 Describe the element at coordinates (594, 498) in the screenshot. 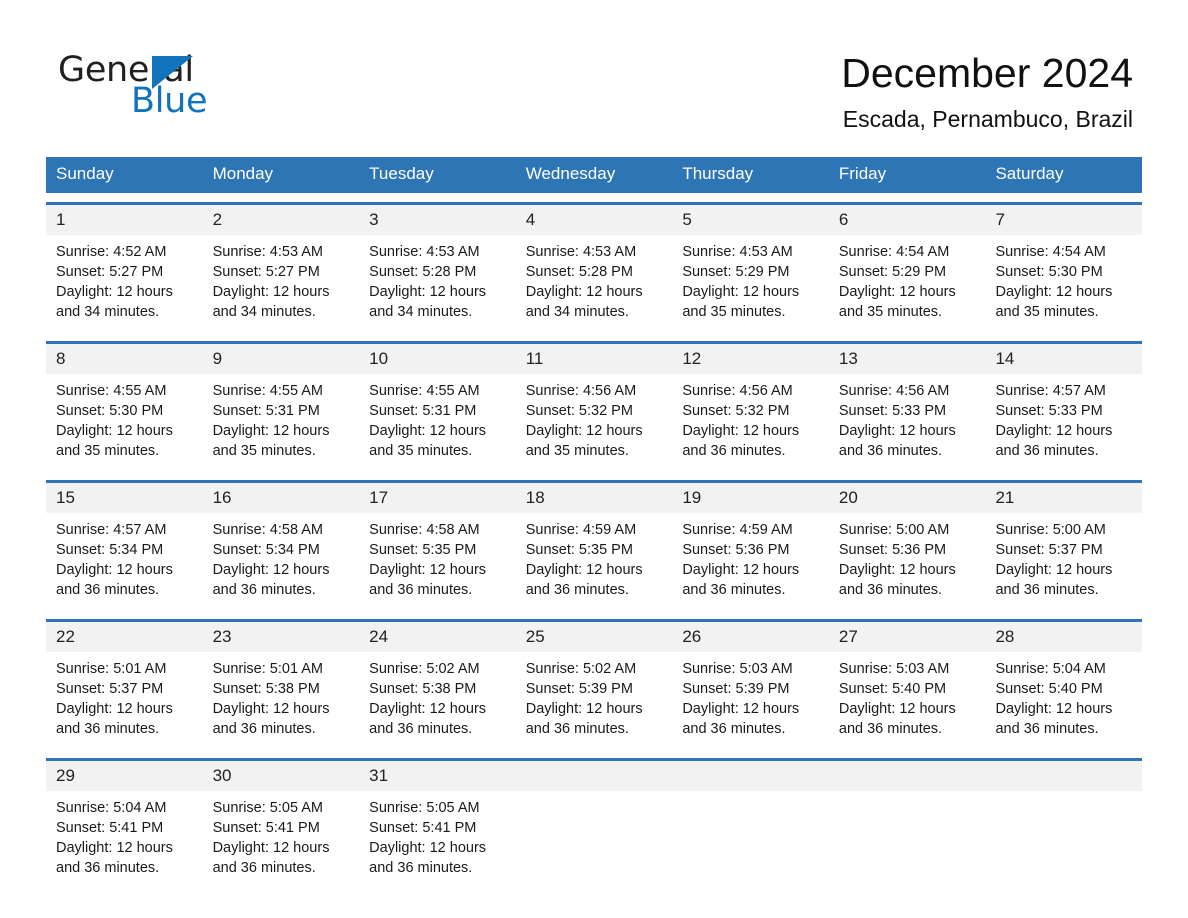

I see `day-number: 18` at that location.